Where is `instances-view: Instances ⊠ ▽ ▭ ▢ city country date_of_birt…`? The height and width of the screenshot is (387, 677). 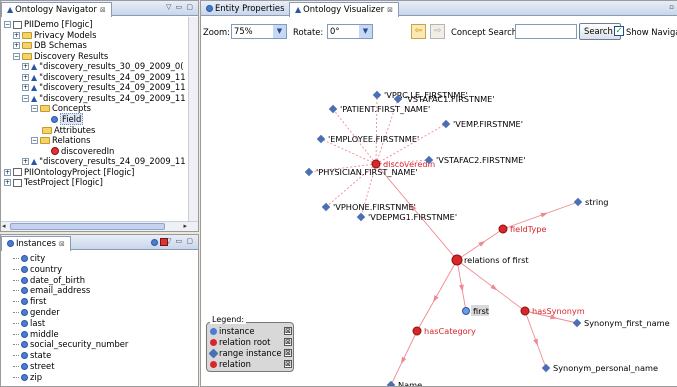 instances-view: Instances ⊠ ▽ ▭ ▢ city country date_of_birt… is located at coordinates (99, 310).